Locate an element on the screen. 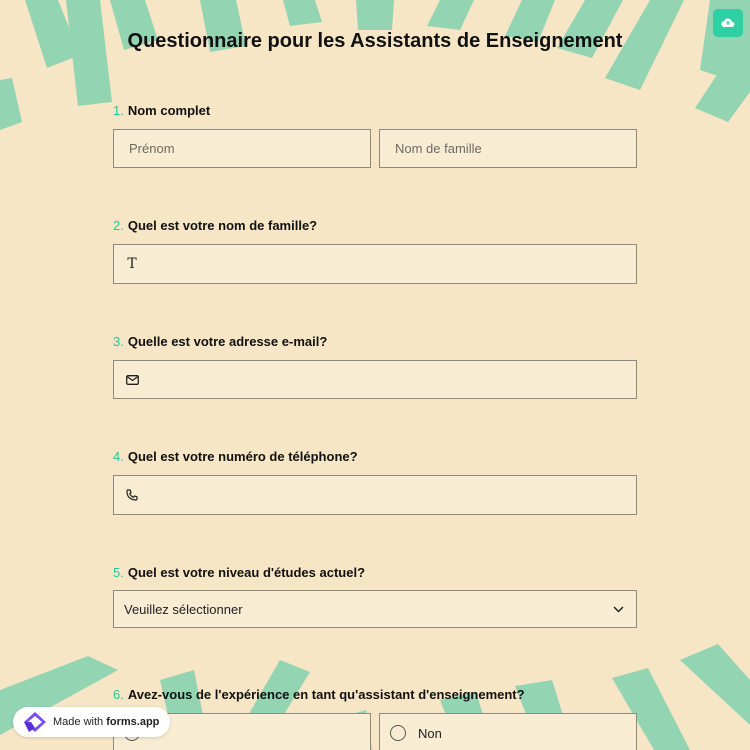 The image size is (750, 750). email-input is located at coordinates (375, 379).